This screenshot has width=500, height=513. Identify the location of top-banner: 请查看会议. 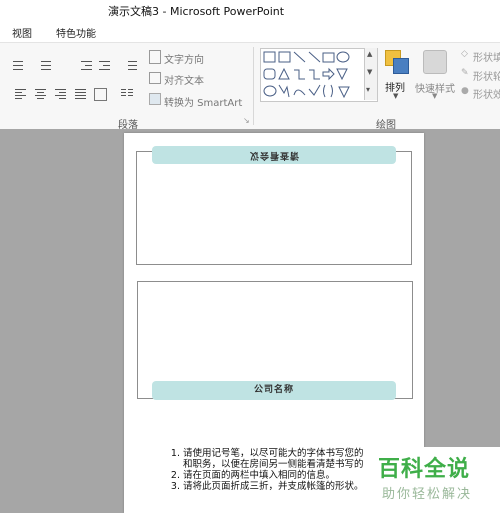
(274, 155).